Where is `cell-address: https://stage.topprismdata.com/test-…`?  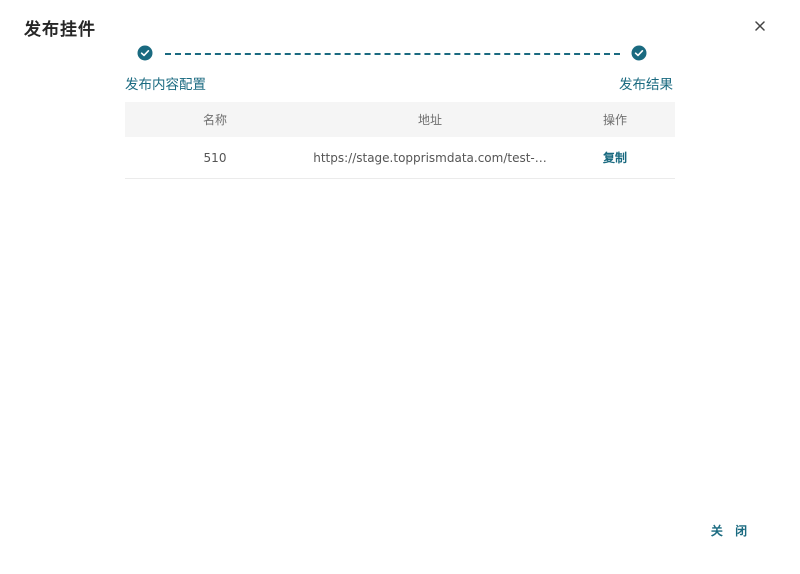
cell-address: https://stage.topprismdata.com/test-… is located at coordinates (430, 157).